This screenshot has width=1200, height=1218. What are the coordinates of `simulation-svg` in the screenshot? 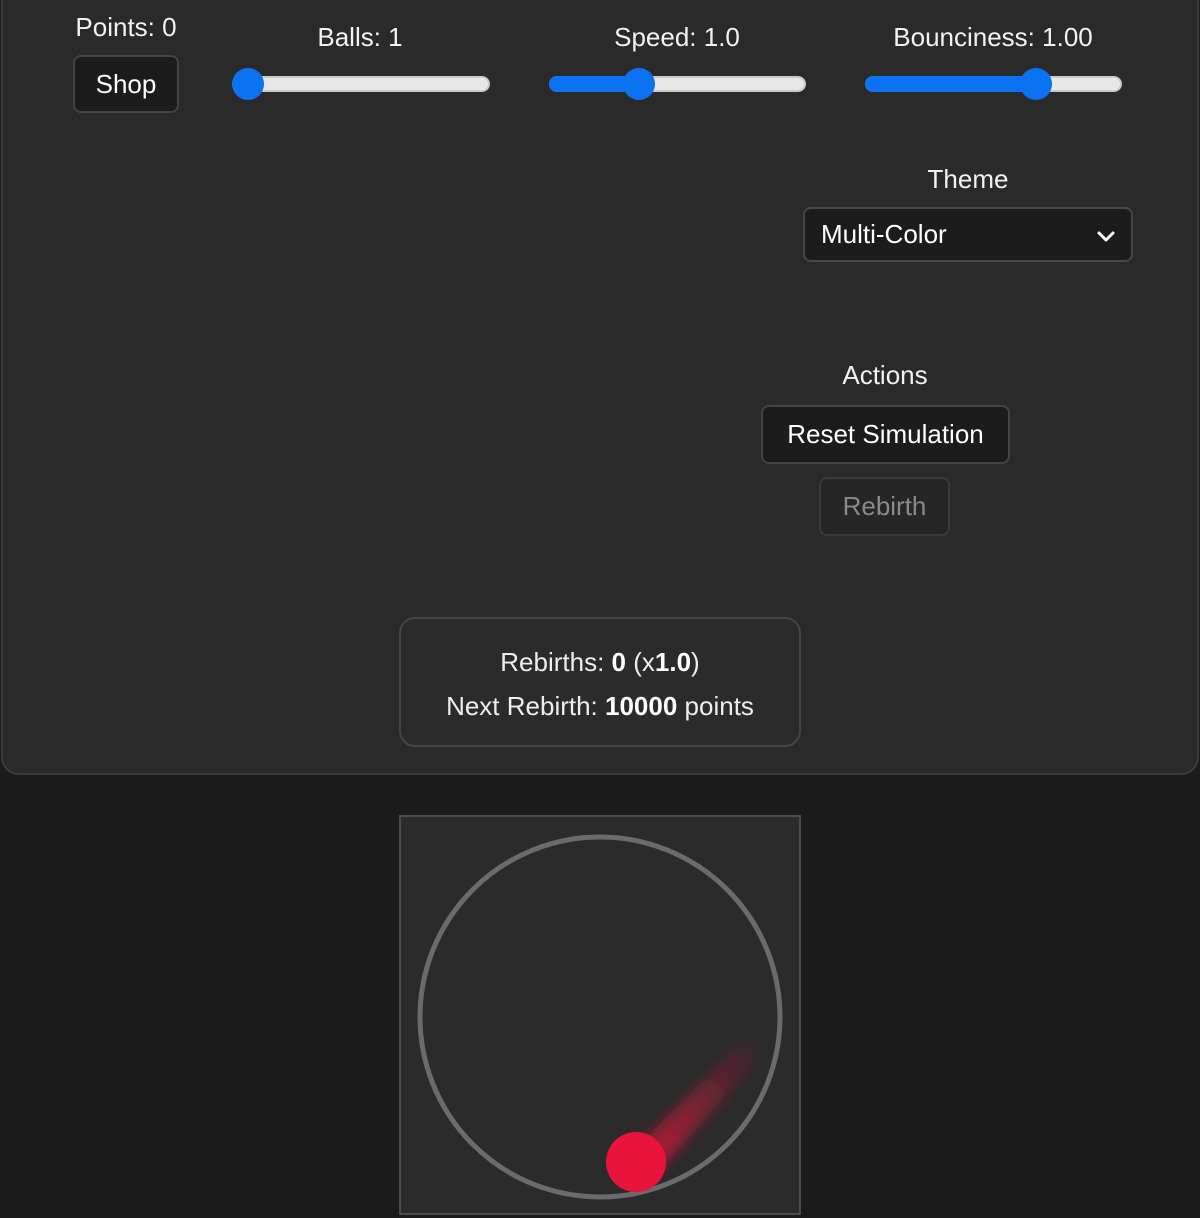 It's located at (600, 1017).